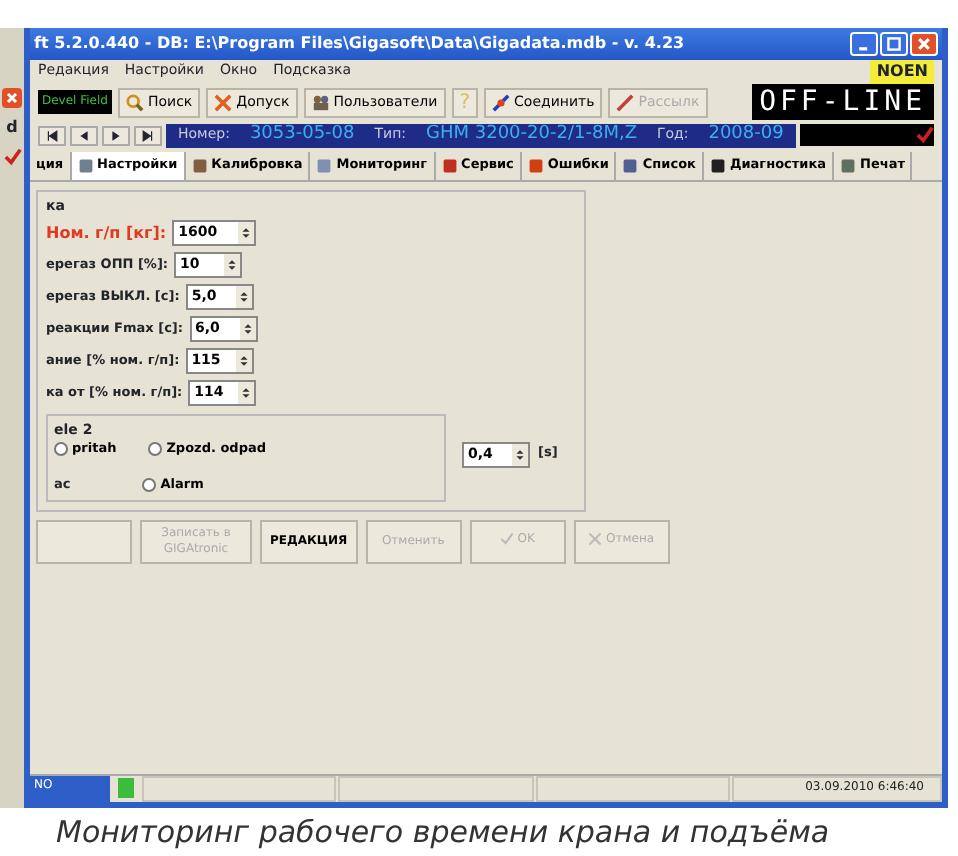 Image resolution: width=958 pixels, height=856 pixels. I want to click on background-window-text: d, so click(12, 128).